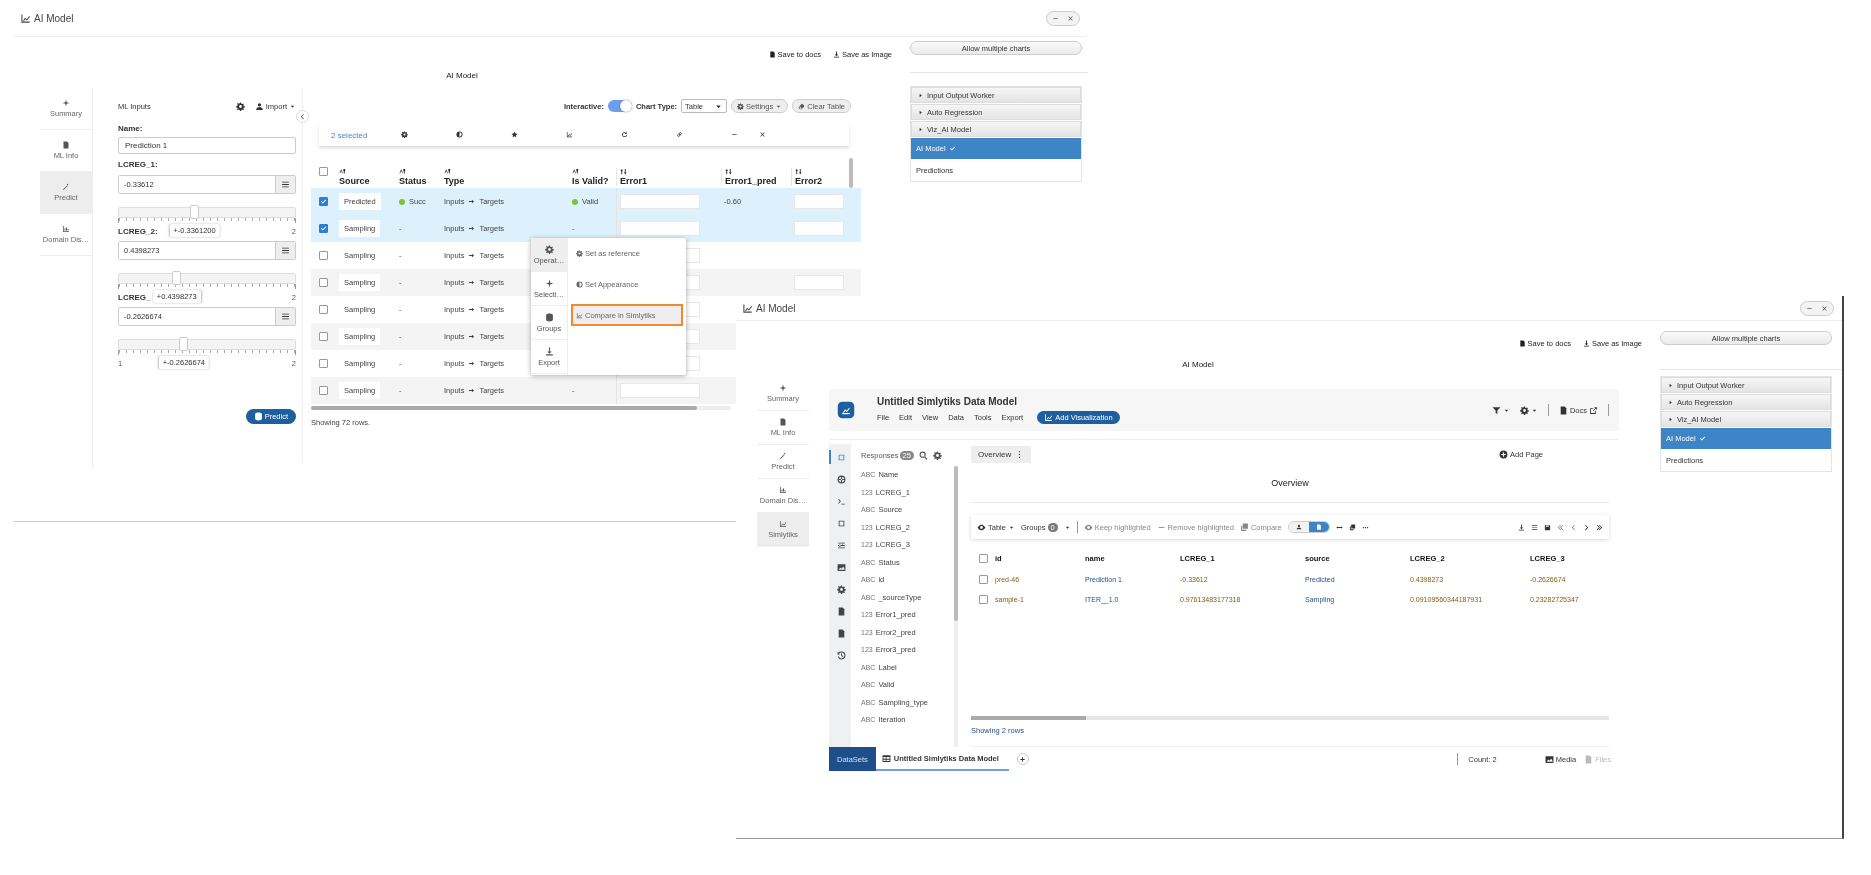 The image size is (1871, 875). I want to click on selection-count: 2 selected, so click(366, 135).